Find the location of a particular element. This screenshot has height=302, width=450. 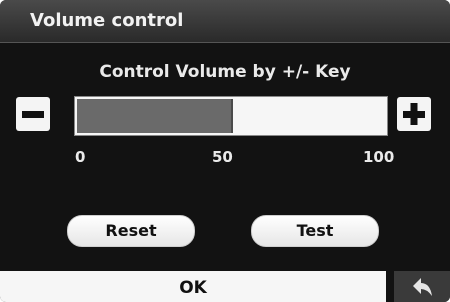

scale-label-min: 0 is located at coordinates (80, 157).